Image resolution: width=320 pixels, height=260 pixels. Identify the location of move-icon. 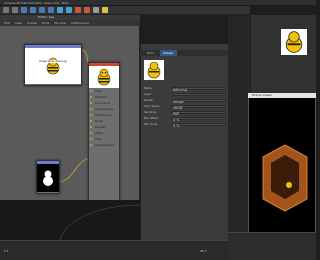
(33, 10).